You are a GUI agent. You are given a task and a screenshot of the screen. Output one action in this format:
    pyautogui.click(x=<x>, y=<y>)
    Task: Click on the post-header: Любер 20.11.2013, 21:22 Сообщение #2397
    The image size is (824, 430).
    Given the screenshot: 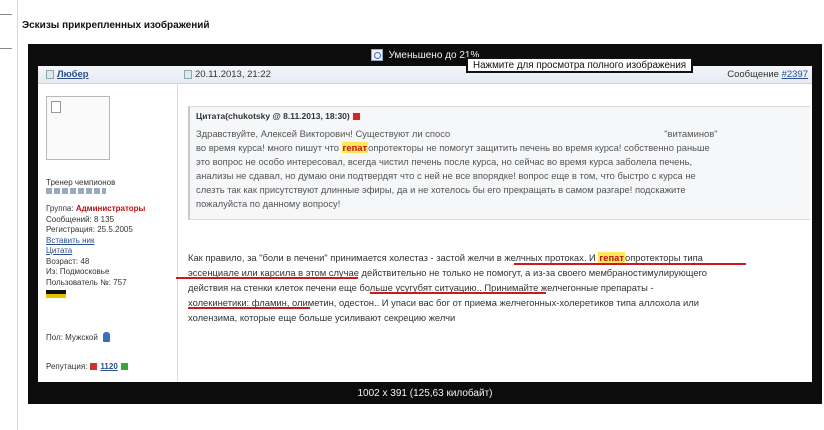 What is the action you would take?
    pyautogui.click(x=425, y=75)
    